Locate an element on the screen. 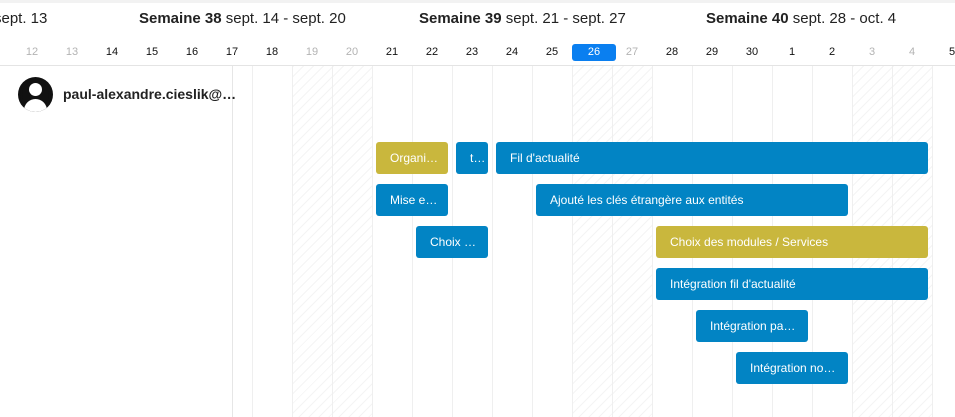 This screenshot has height=417, width=955. task-bar: Ajouté les clés étrangère aux entités is located at coordinates (692, 200).